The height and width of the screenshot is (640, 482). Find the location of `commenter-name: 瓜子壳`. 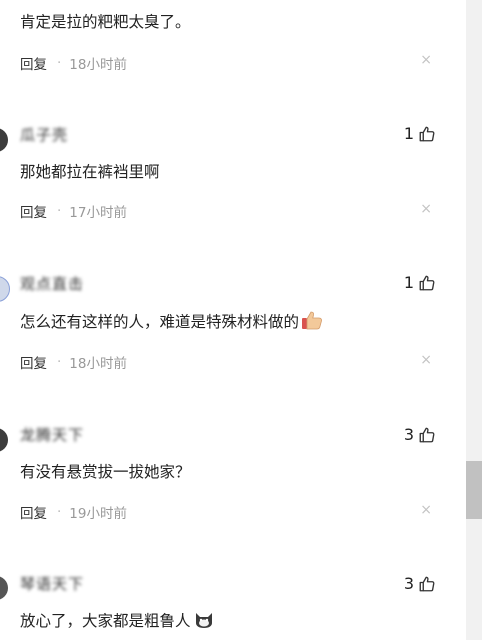

commenter-name: 瓜子壳 is located at coordinates (44, 134).